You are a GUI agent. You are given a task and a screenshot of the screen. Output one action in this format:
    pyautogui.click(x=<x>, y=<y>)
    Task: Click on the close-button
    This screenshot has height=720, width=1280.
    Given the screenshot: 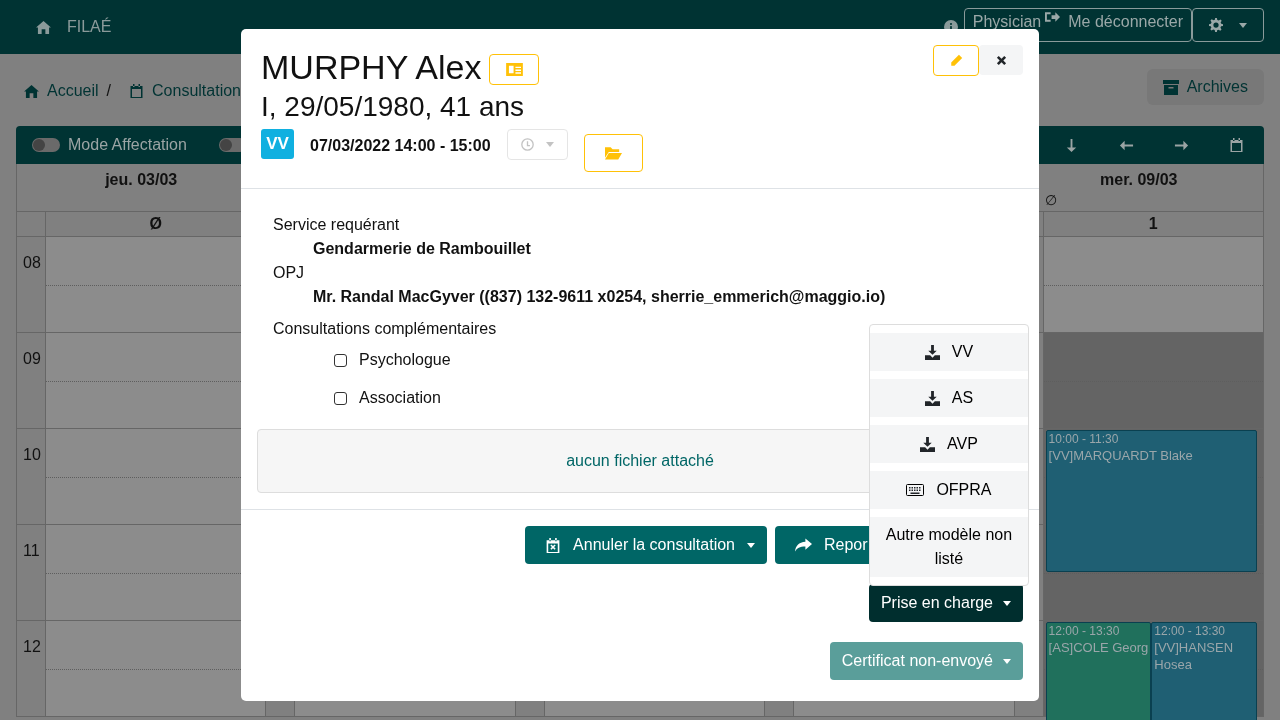 What is the action you would take?
    pyautogui.click(x=1001, y=60)
    